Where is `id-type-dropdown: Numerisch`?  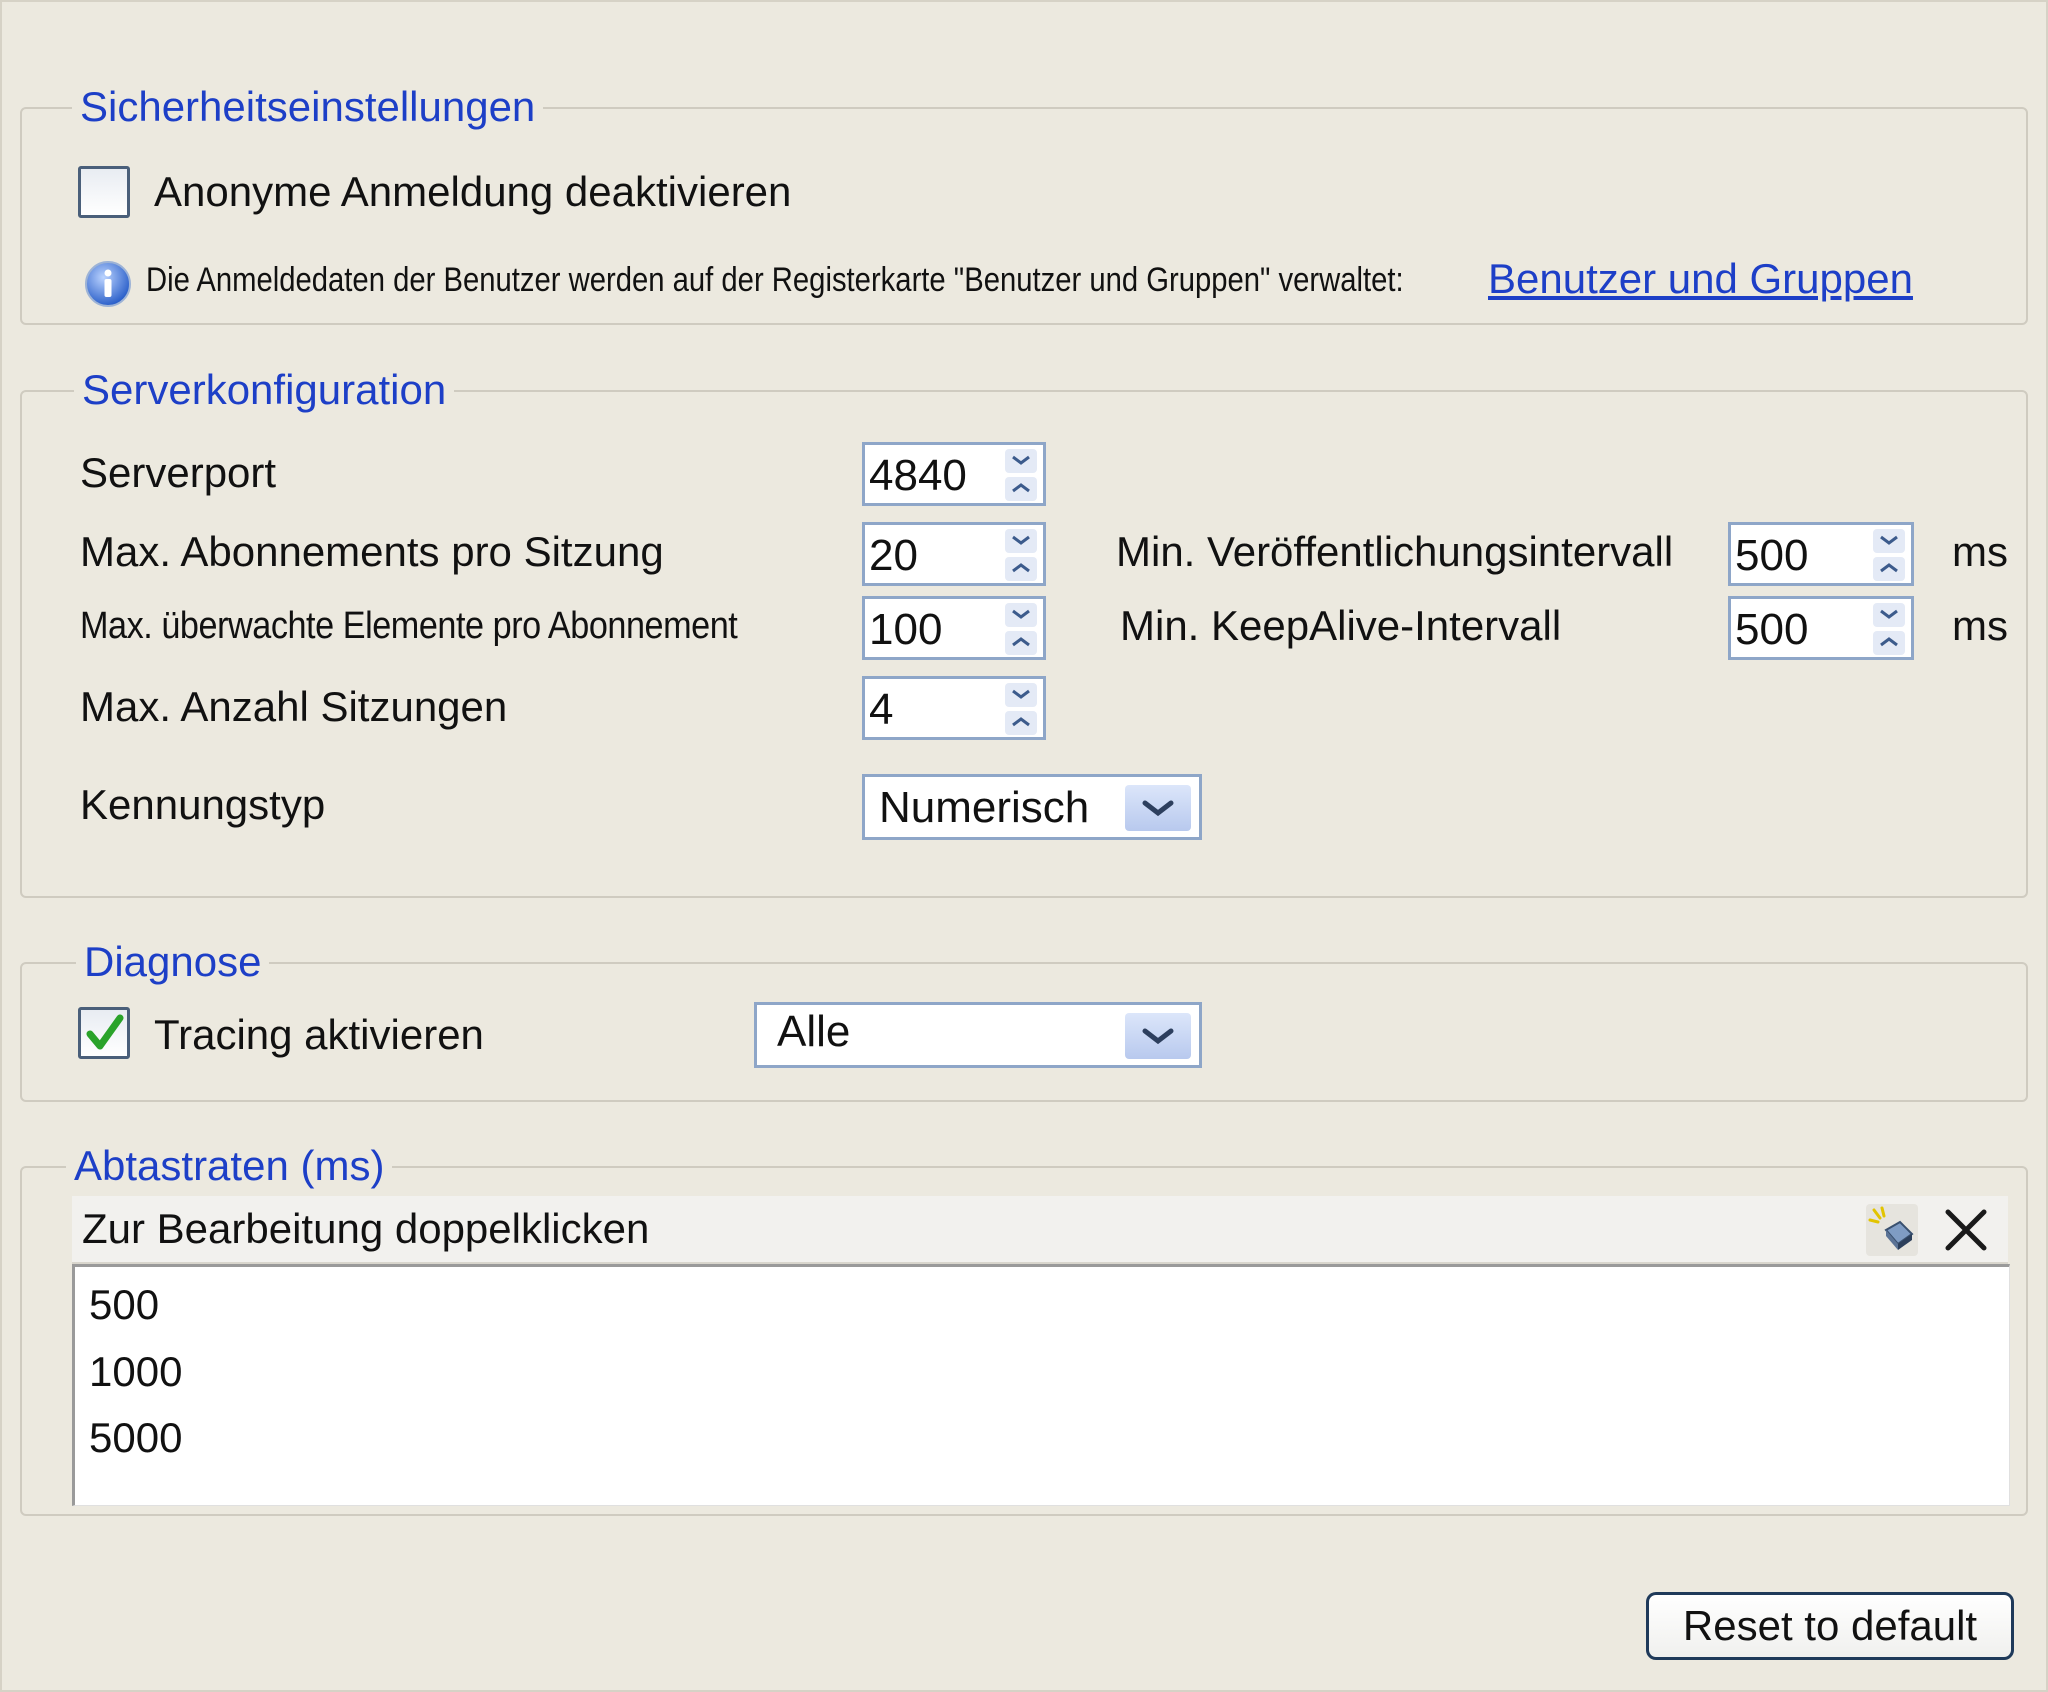 id-type-dropdown: Numerisch is located at coordinates (1032, 807).